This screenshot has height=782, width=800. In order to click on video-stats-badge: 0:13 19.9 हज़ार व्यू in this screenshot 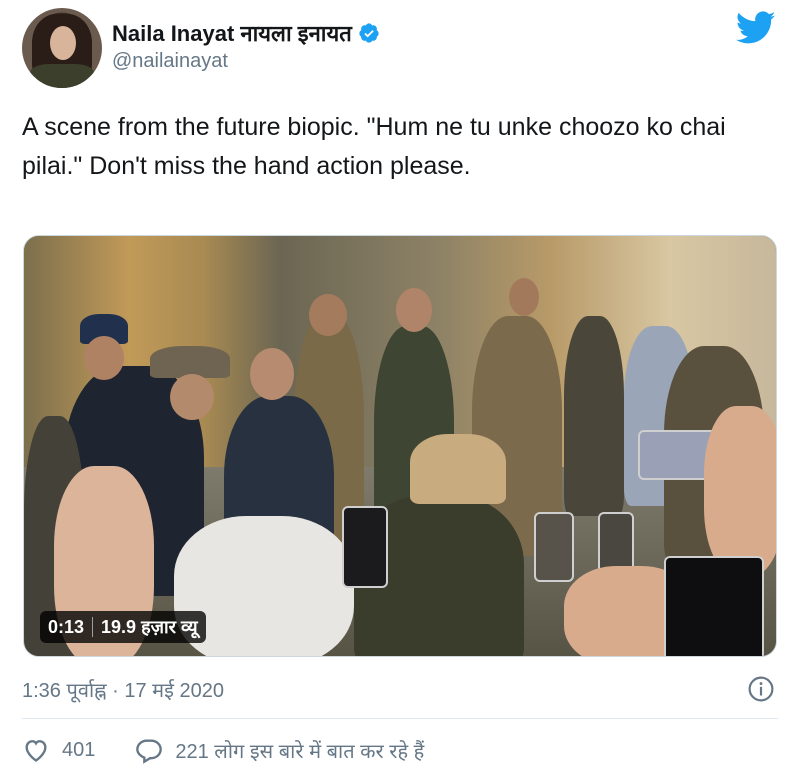, I will do `click(123, 627)`.